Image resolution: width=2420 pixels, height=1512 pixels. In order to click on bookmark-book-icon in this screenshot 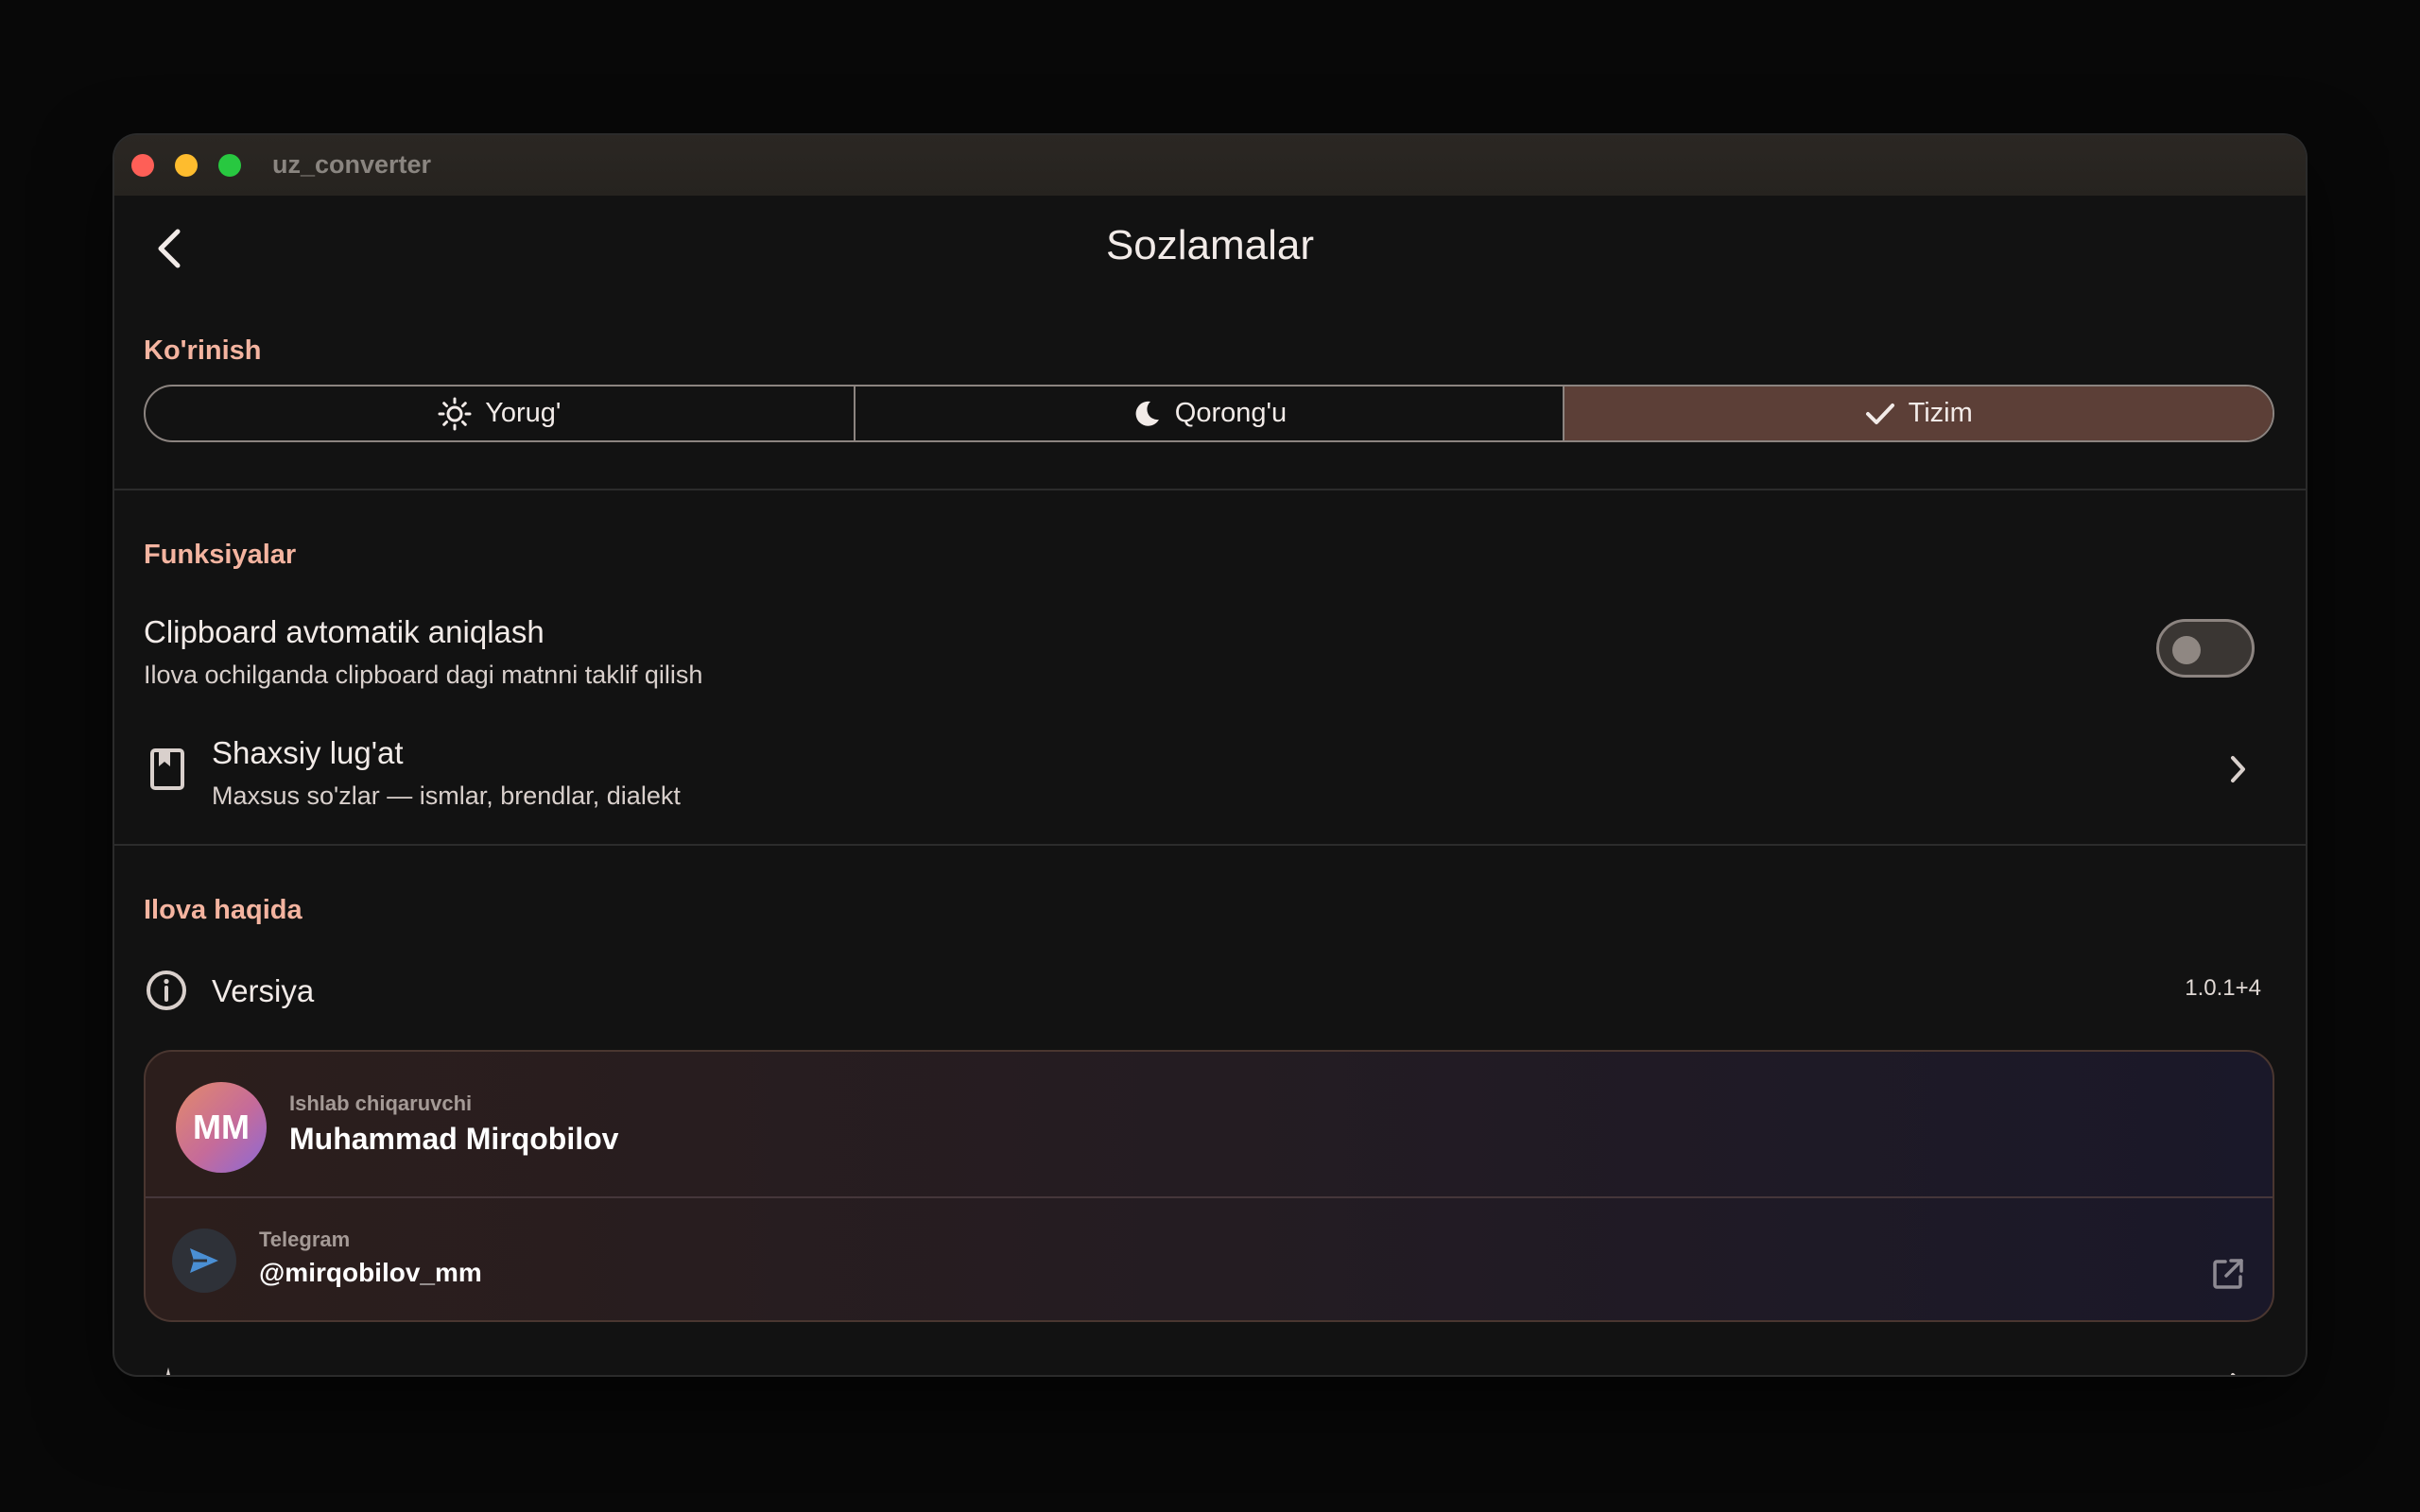, I will do `click(167, 769)`.